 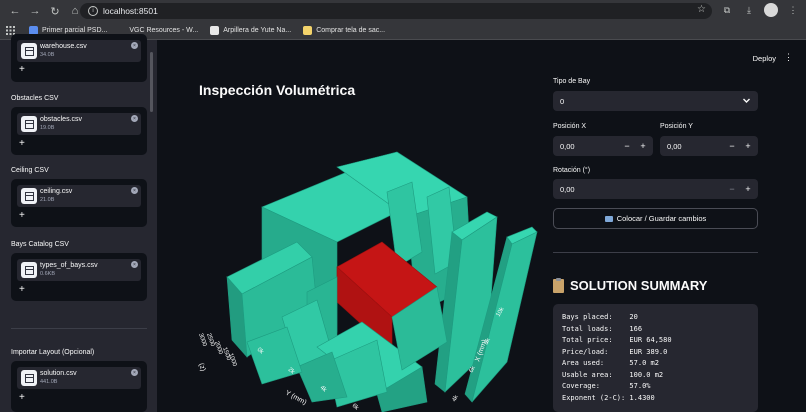 What do you see at coordinates (79, 378) in the screenshot?
I see `uploaded-file: solution.csv 441.0B ×` at bounding box center [79, 378].